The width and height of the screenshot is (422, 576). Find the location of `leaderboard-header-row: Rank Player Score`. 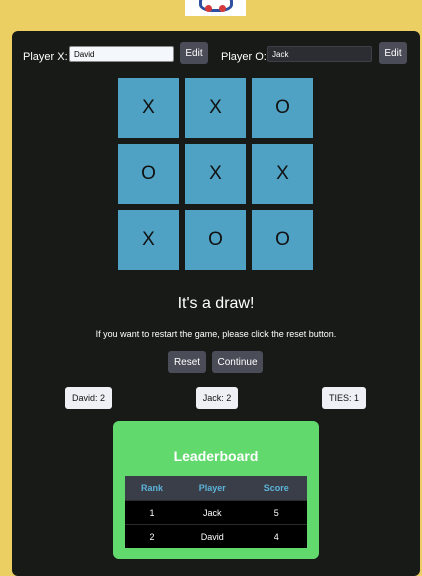

leaderboard-header-row: Rank Player Score is located at coordinates (216, 488).